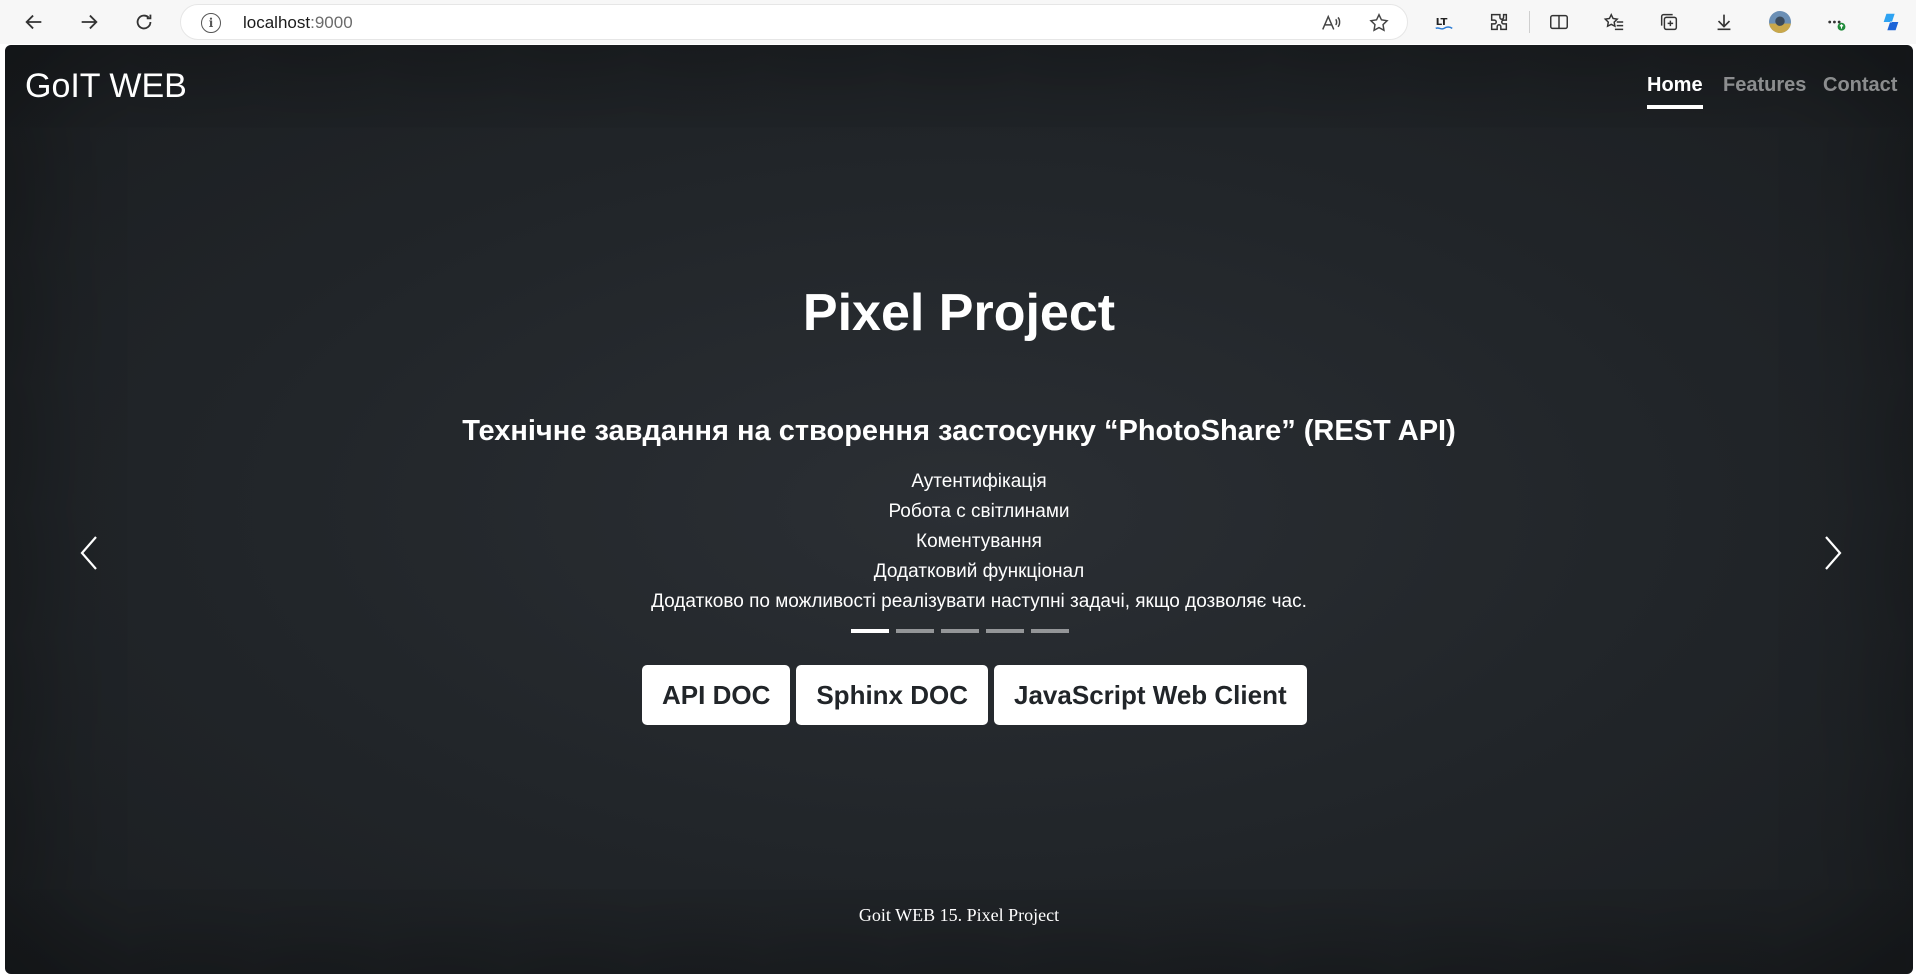 This screenshot has width=1916, height=977. What do you see at coordinates (89, 22) in the screenshot?
I see `forward-icon` at bounding box center [89, 22].